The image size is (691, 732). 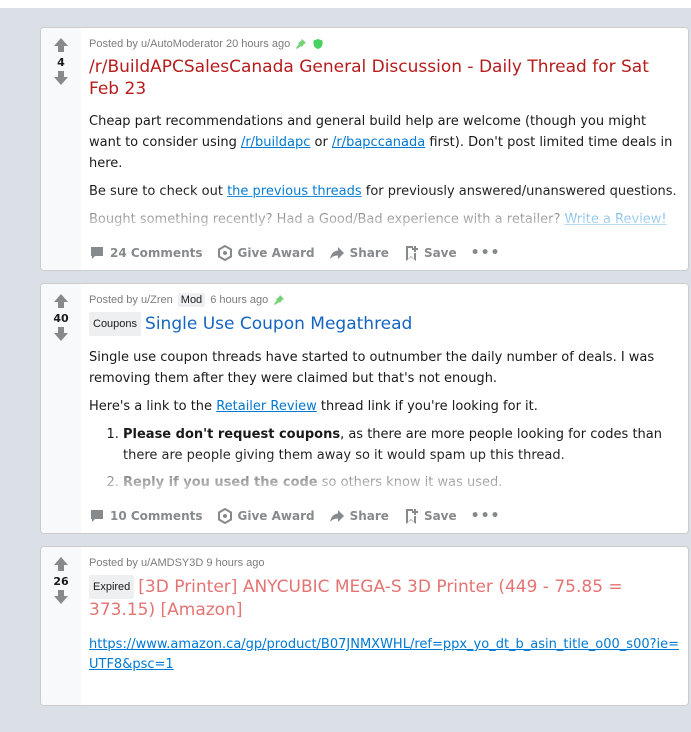 I want to click on post-flair: Expired, so click(x=112, y=587).